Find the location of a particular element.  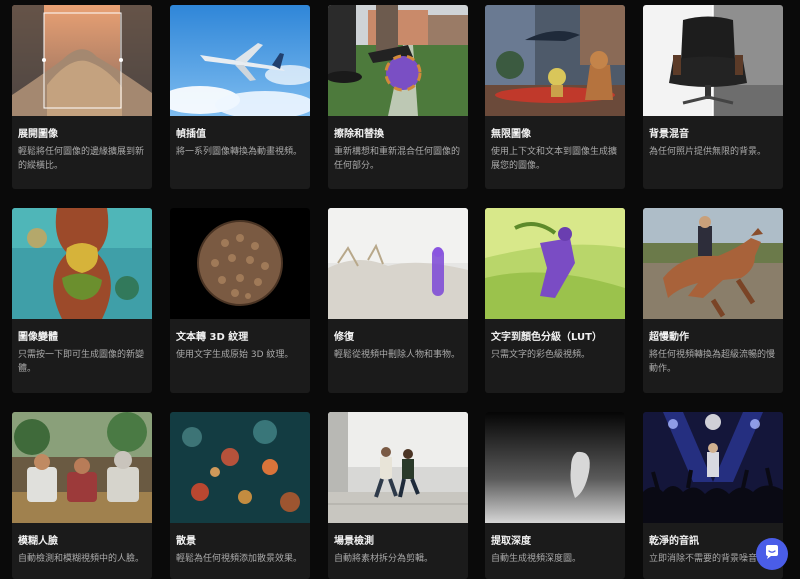

tool-card-inpainting: 修復 輕鬆從視頻中刪除人物和事物。 is located at coordinates (398, 300).